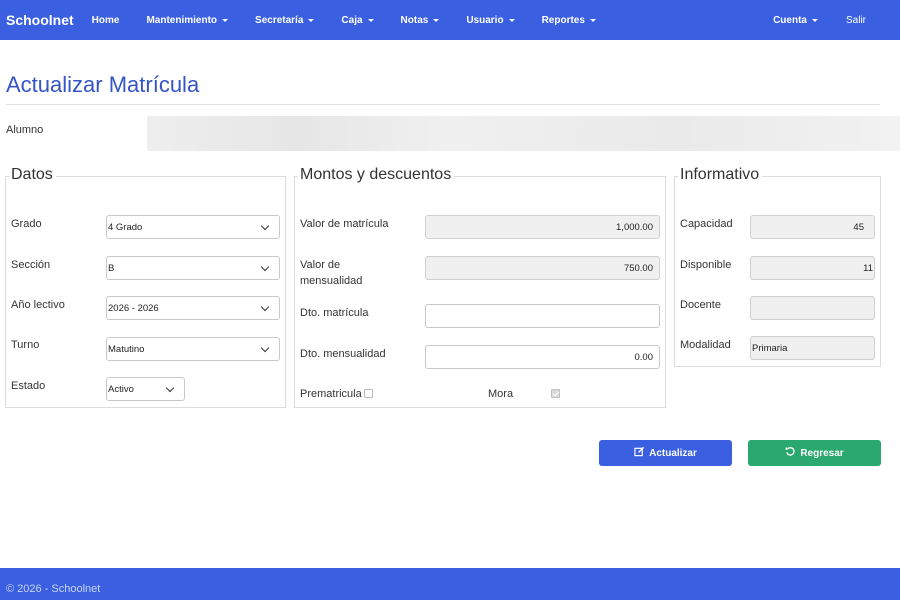 Image resolution: width=900 pixels, height=600 pixels. I want to click on nav-caja-label: Caja, so click(352, 20).